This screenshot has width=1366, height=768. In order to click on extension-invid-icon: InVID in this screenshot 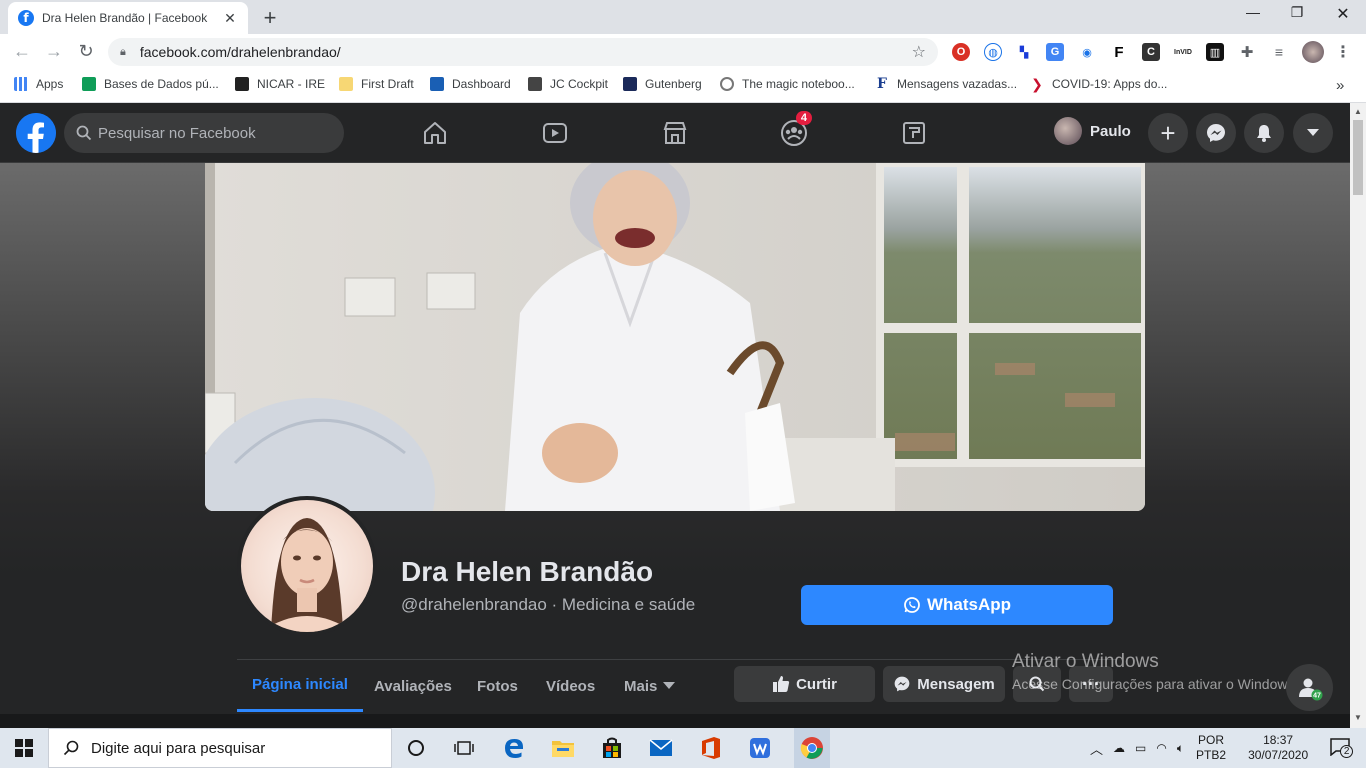, I will do `click(1183, 52)`.